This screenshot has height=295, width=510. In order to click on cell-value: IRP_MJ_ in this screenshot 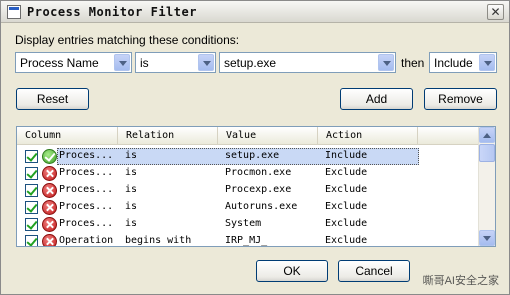, I will do `click(246, 240)`.